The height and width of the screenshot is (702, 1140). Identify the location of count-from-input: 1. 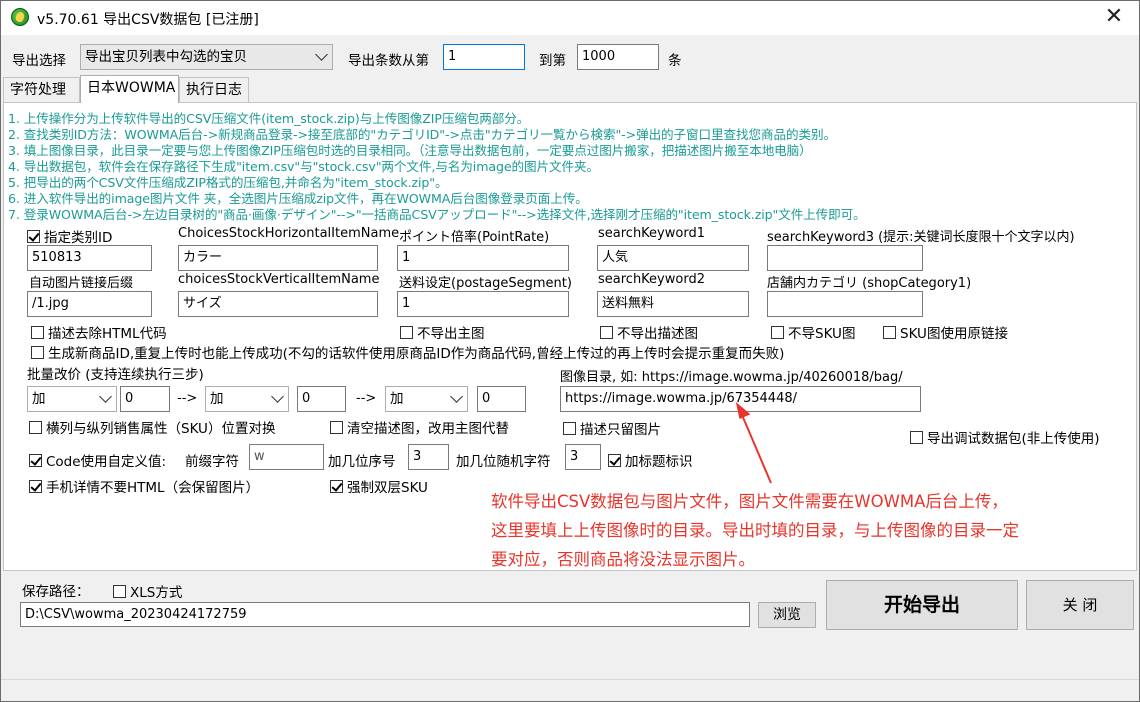
(484, 57).